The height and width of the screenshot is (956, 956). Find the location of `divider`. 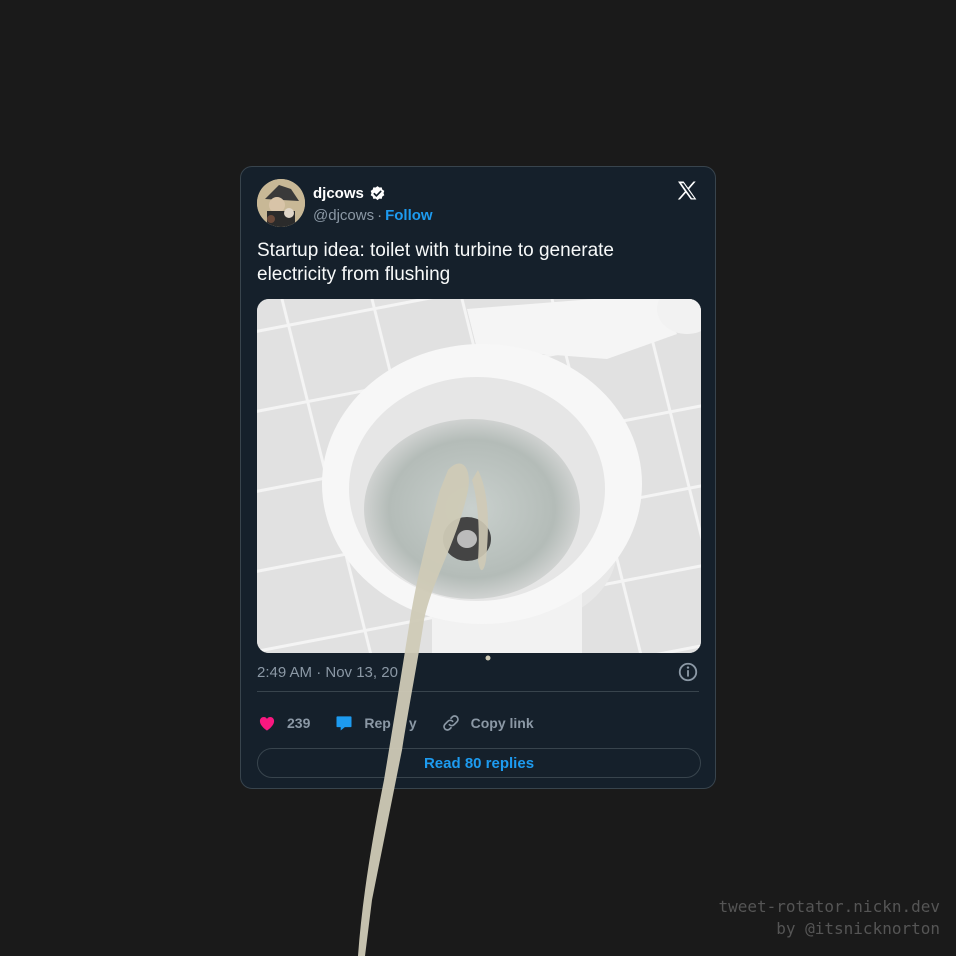

divider is located at coordinates (478, 691).